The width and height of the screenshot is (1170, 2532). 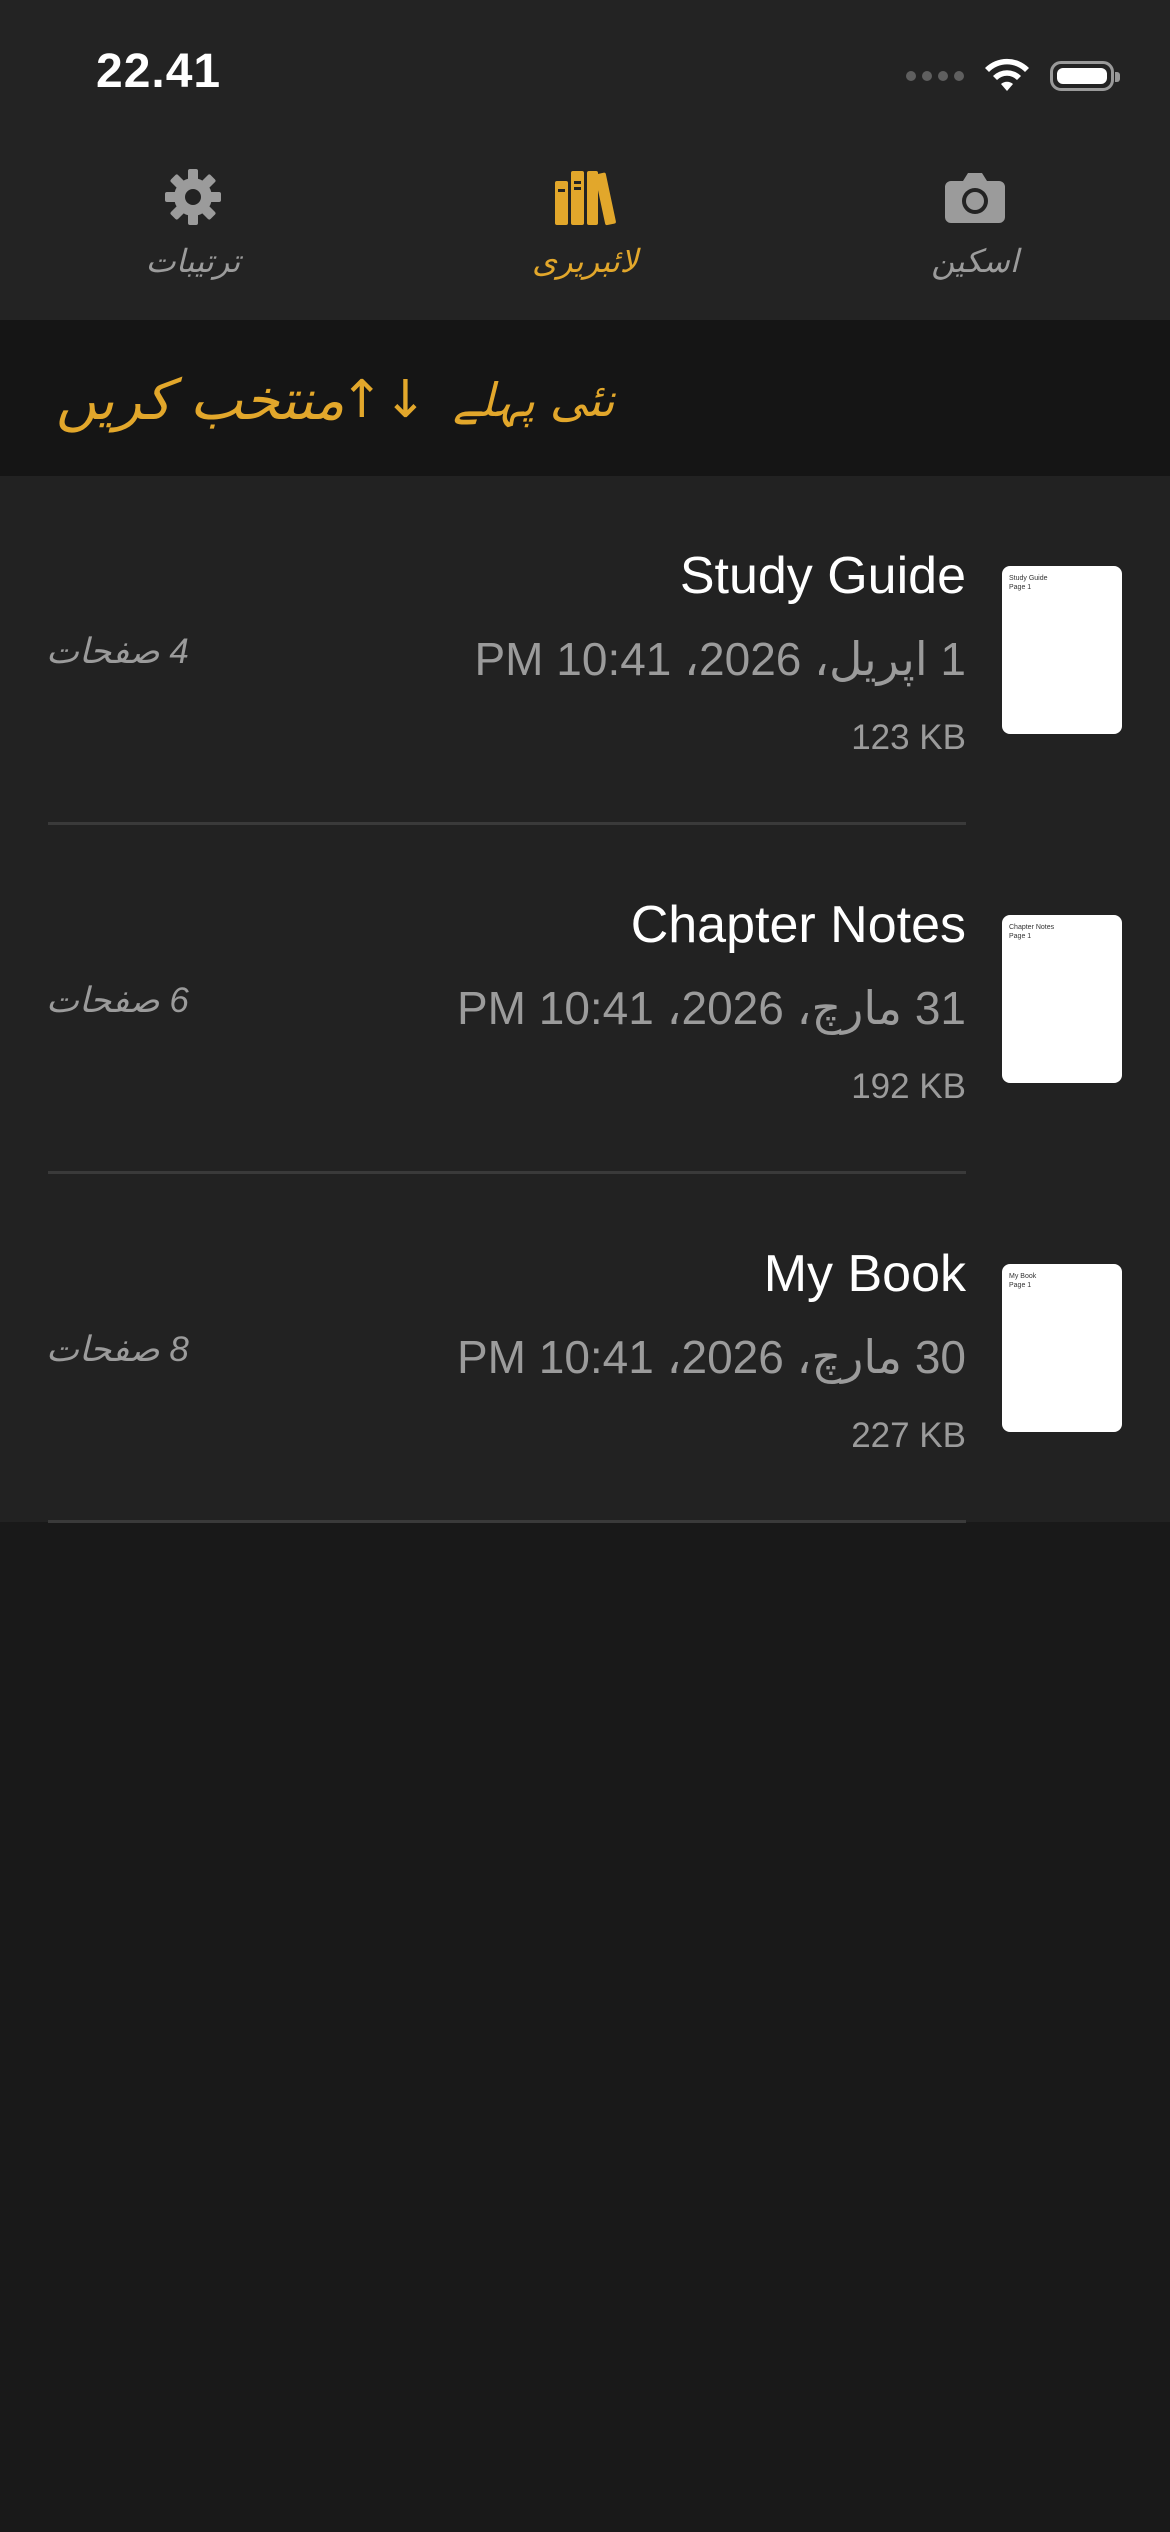 What do you see at coordinates (1062, 1348) in the screenshot?
I see `document-thumbnail: My Book Page 1` at bounding box center [1062, 1348].